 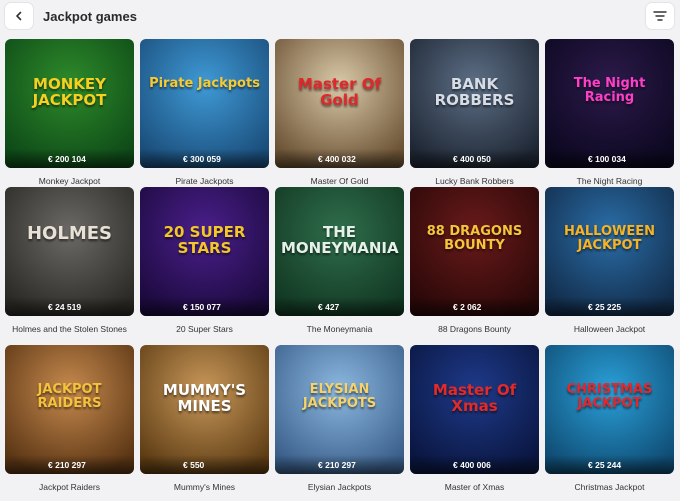 I want to click on game-logo: MONKEY JACKPOT, so click(x=69, y=92).